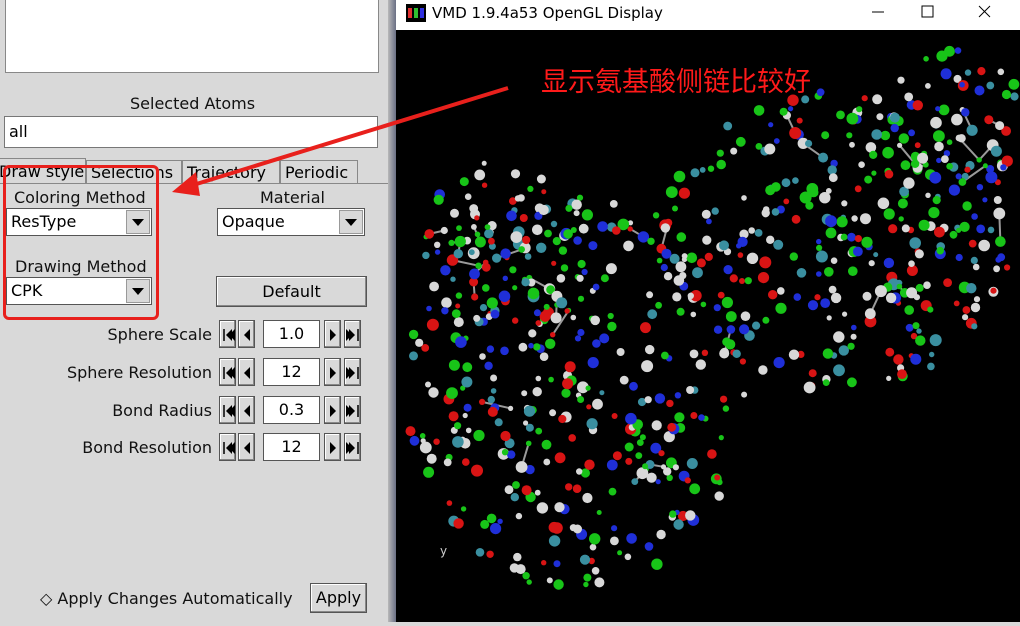 This screenshot has height=626, width=1020. Describe the element at coordinates (162, 410) in the screenshot. I see `param-label: Bond Radius` at that location.